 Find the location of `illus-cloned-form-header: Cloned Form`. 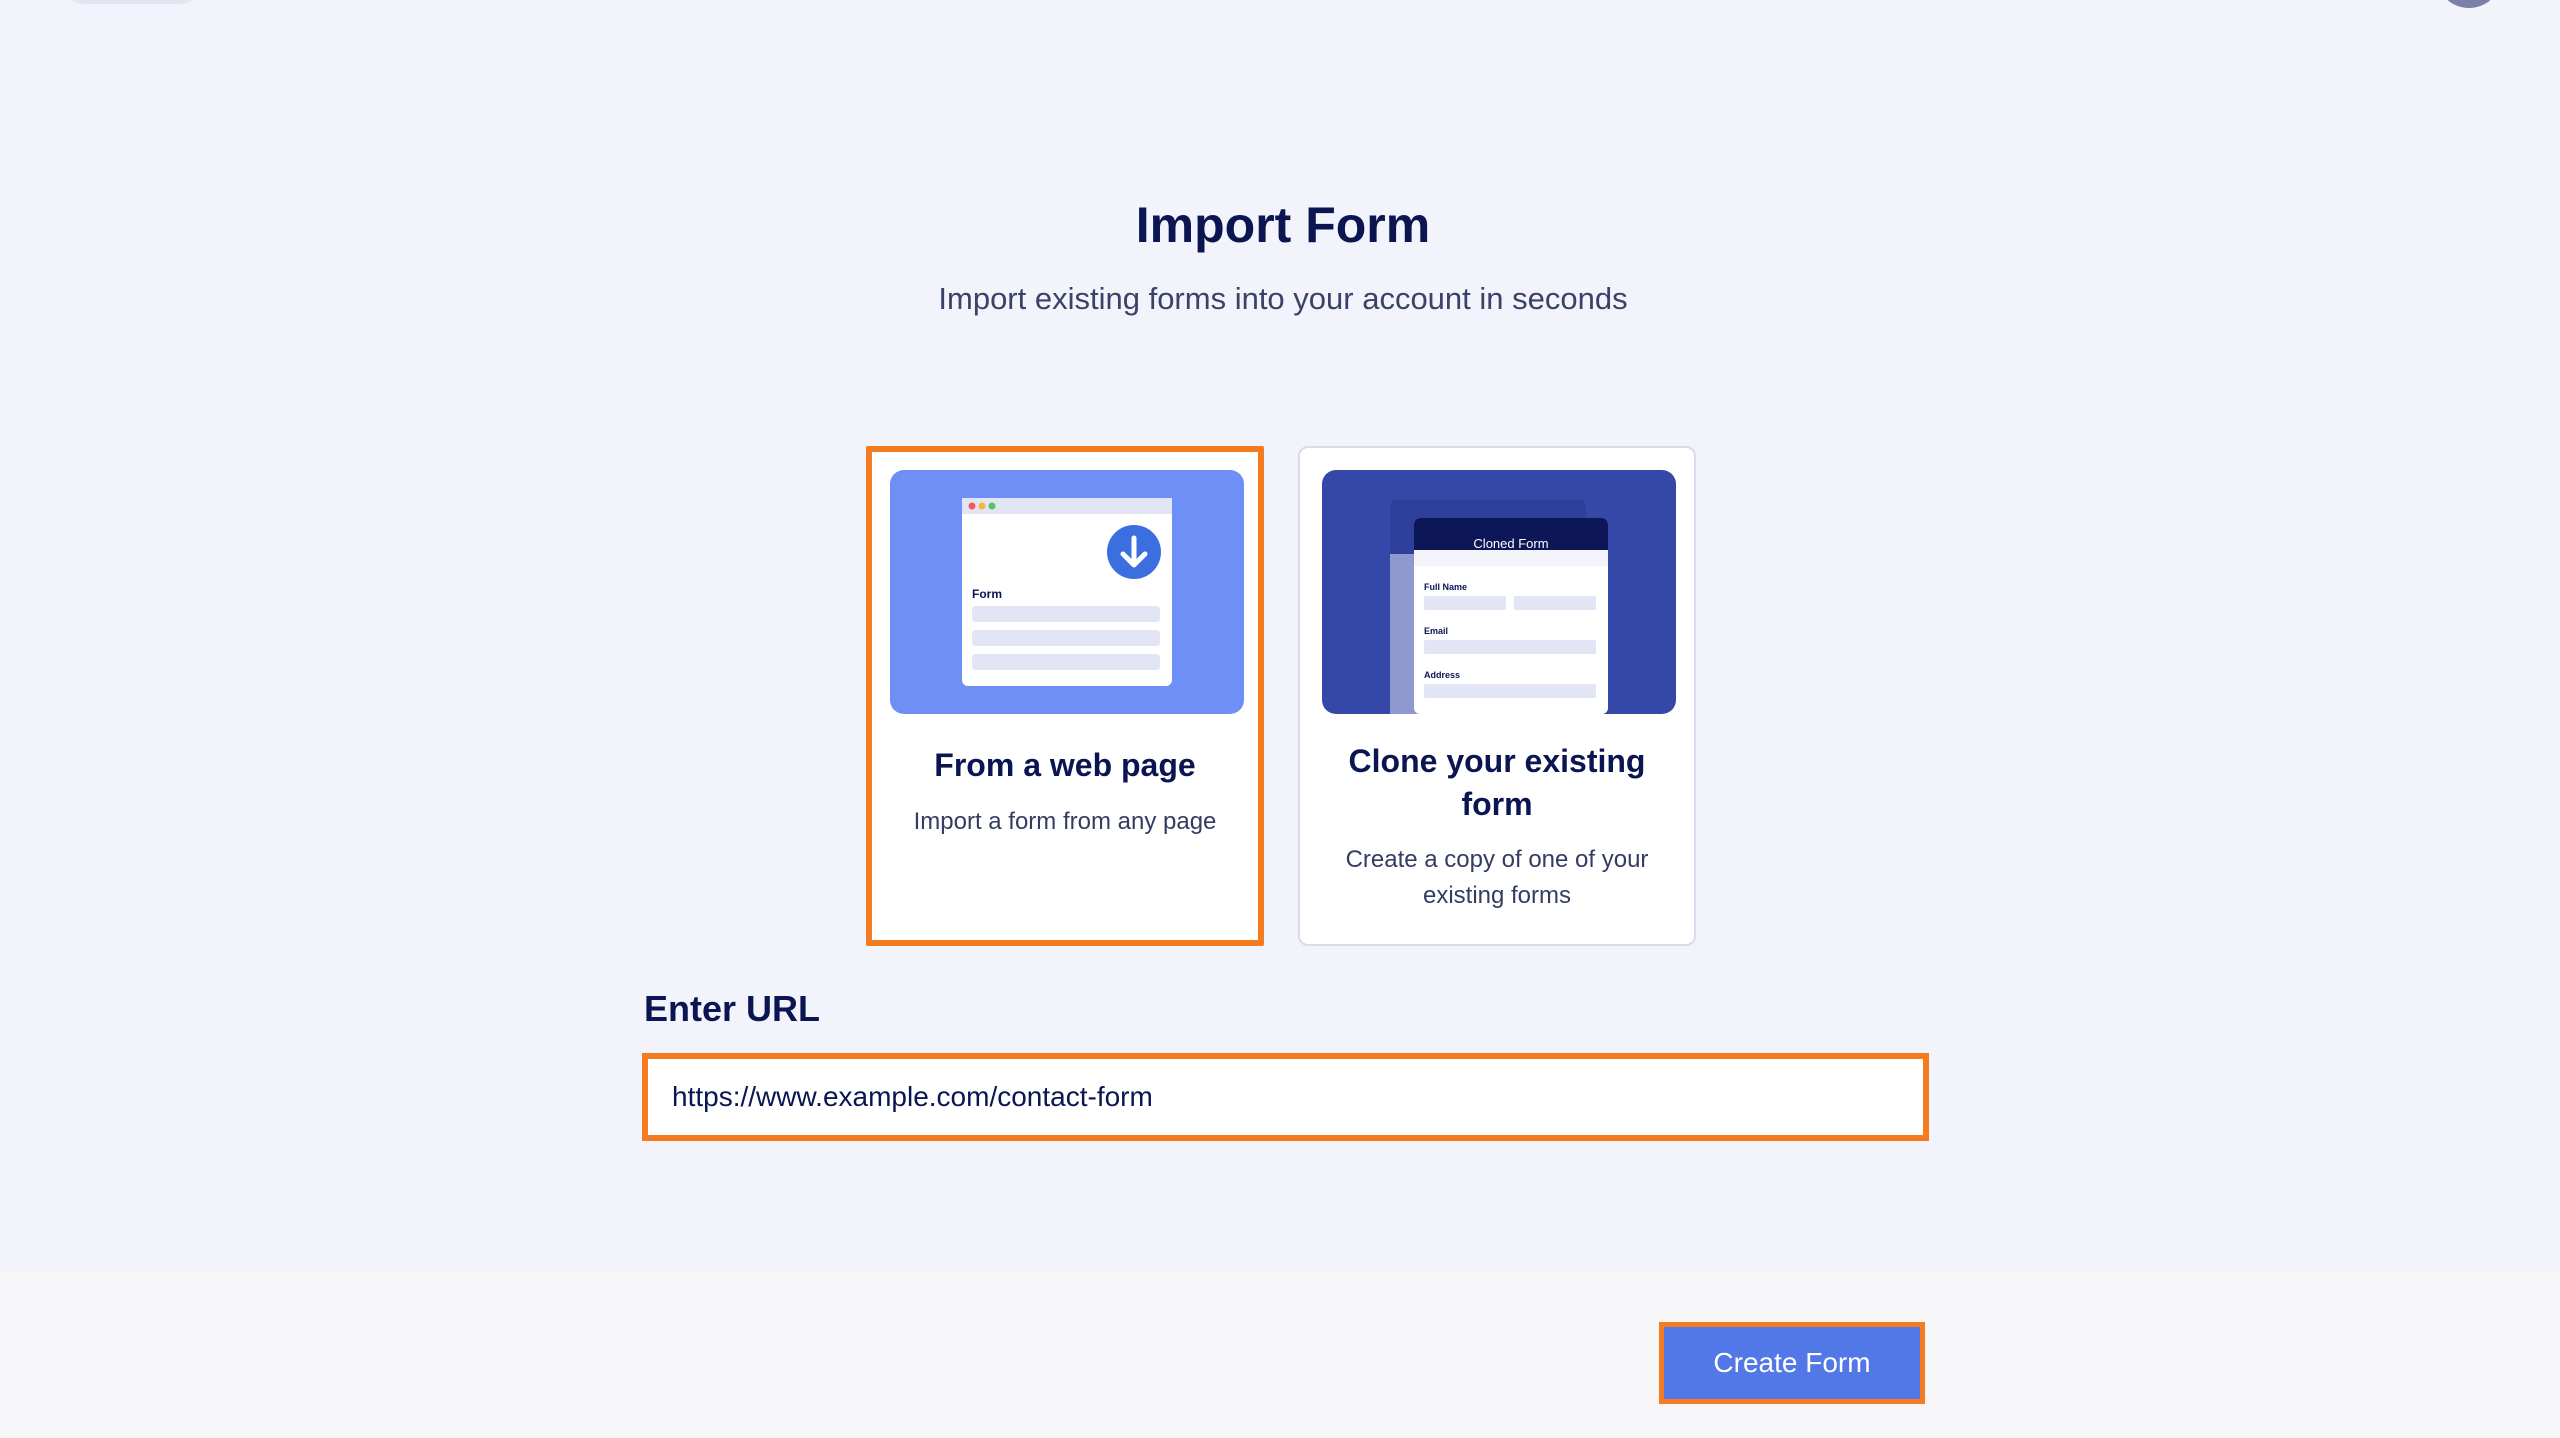

illus-cloned-form-header: Cloned Form is located at coordinates (1510, 543).